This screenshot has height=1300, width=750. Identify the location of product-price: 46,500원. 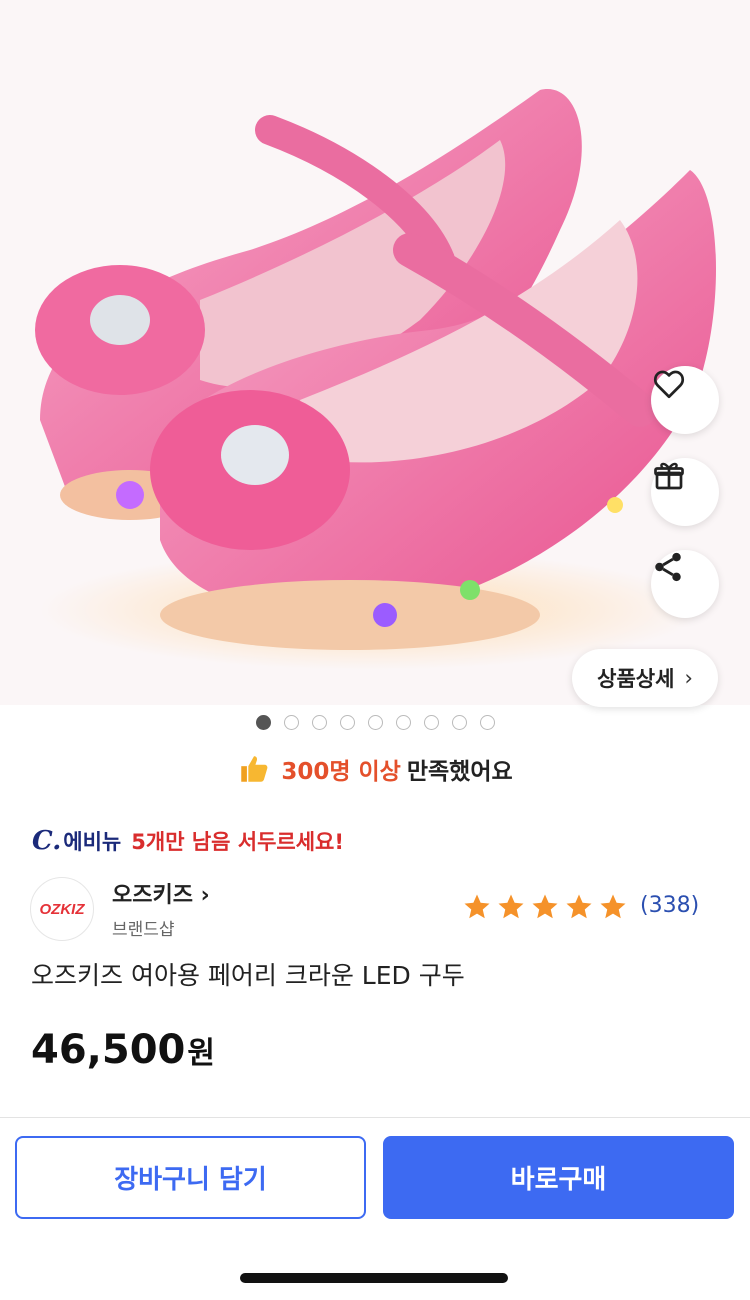
(123, 1050).